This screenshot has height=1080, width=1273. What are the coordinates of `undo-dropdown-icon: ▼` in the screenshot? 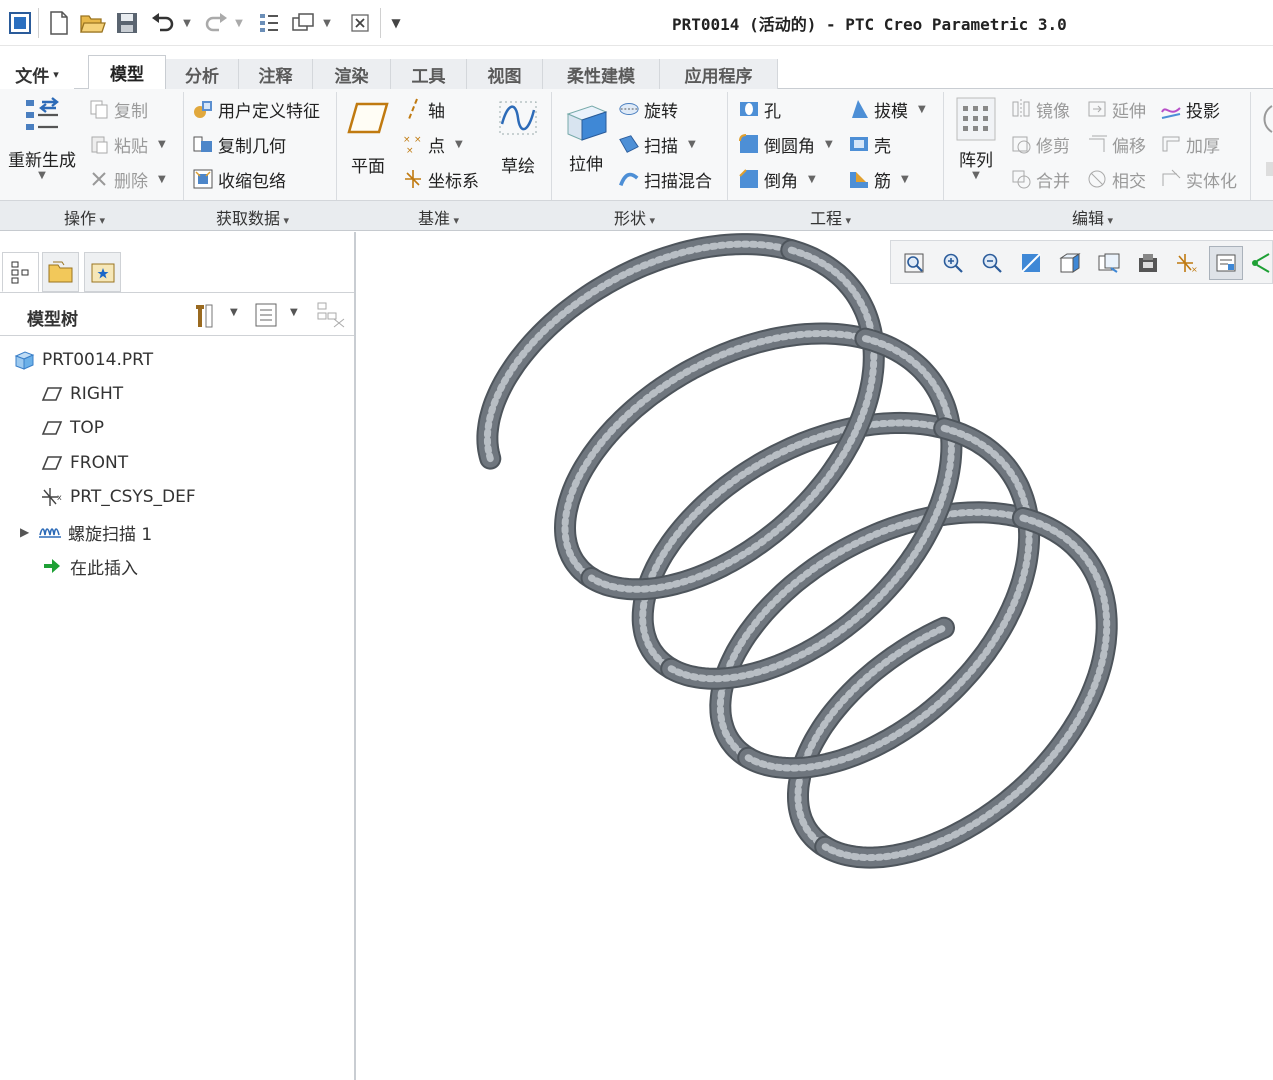 It's located at (187, 23).